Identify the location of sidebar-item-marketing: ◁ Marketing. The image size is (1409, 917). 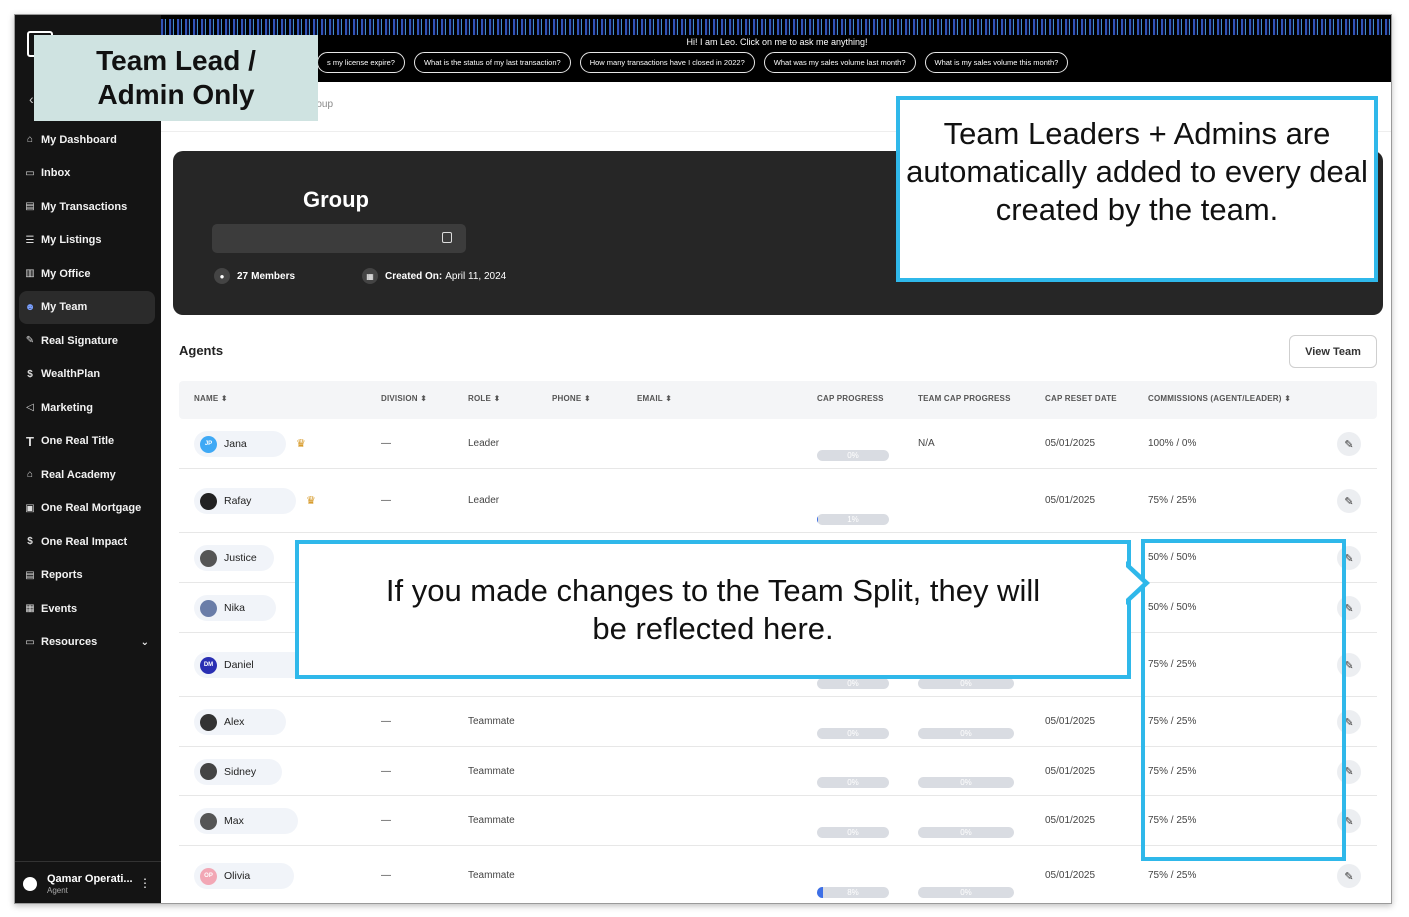
(88, 408).